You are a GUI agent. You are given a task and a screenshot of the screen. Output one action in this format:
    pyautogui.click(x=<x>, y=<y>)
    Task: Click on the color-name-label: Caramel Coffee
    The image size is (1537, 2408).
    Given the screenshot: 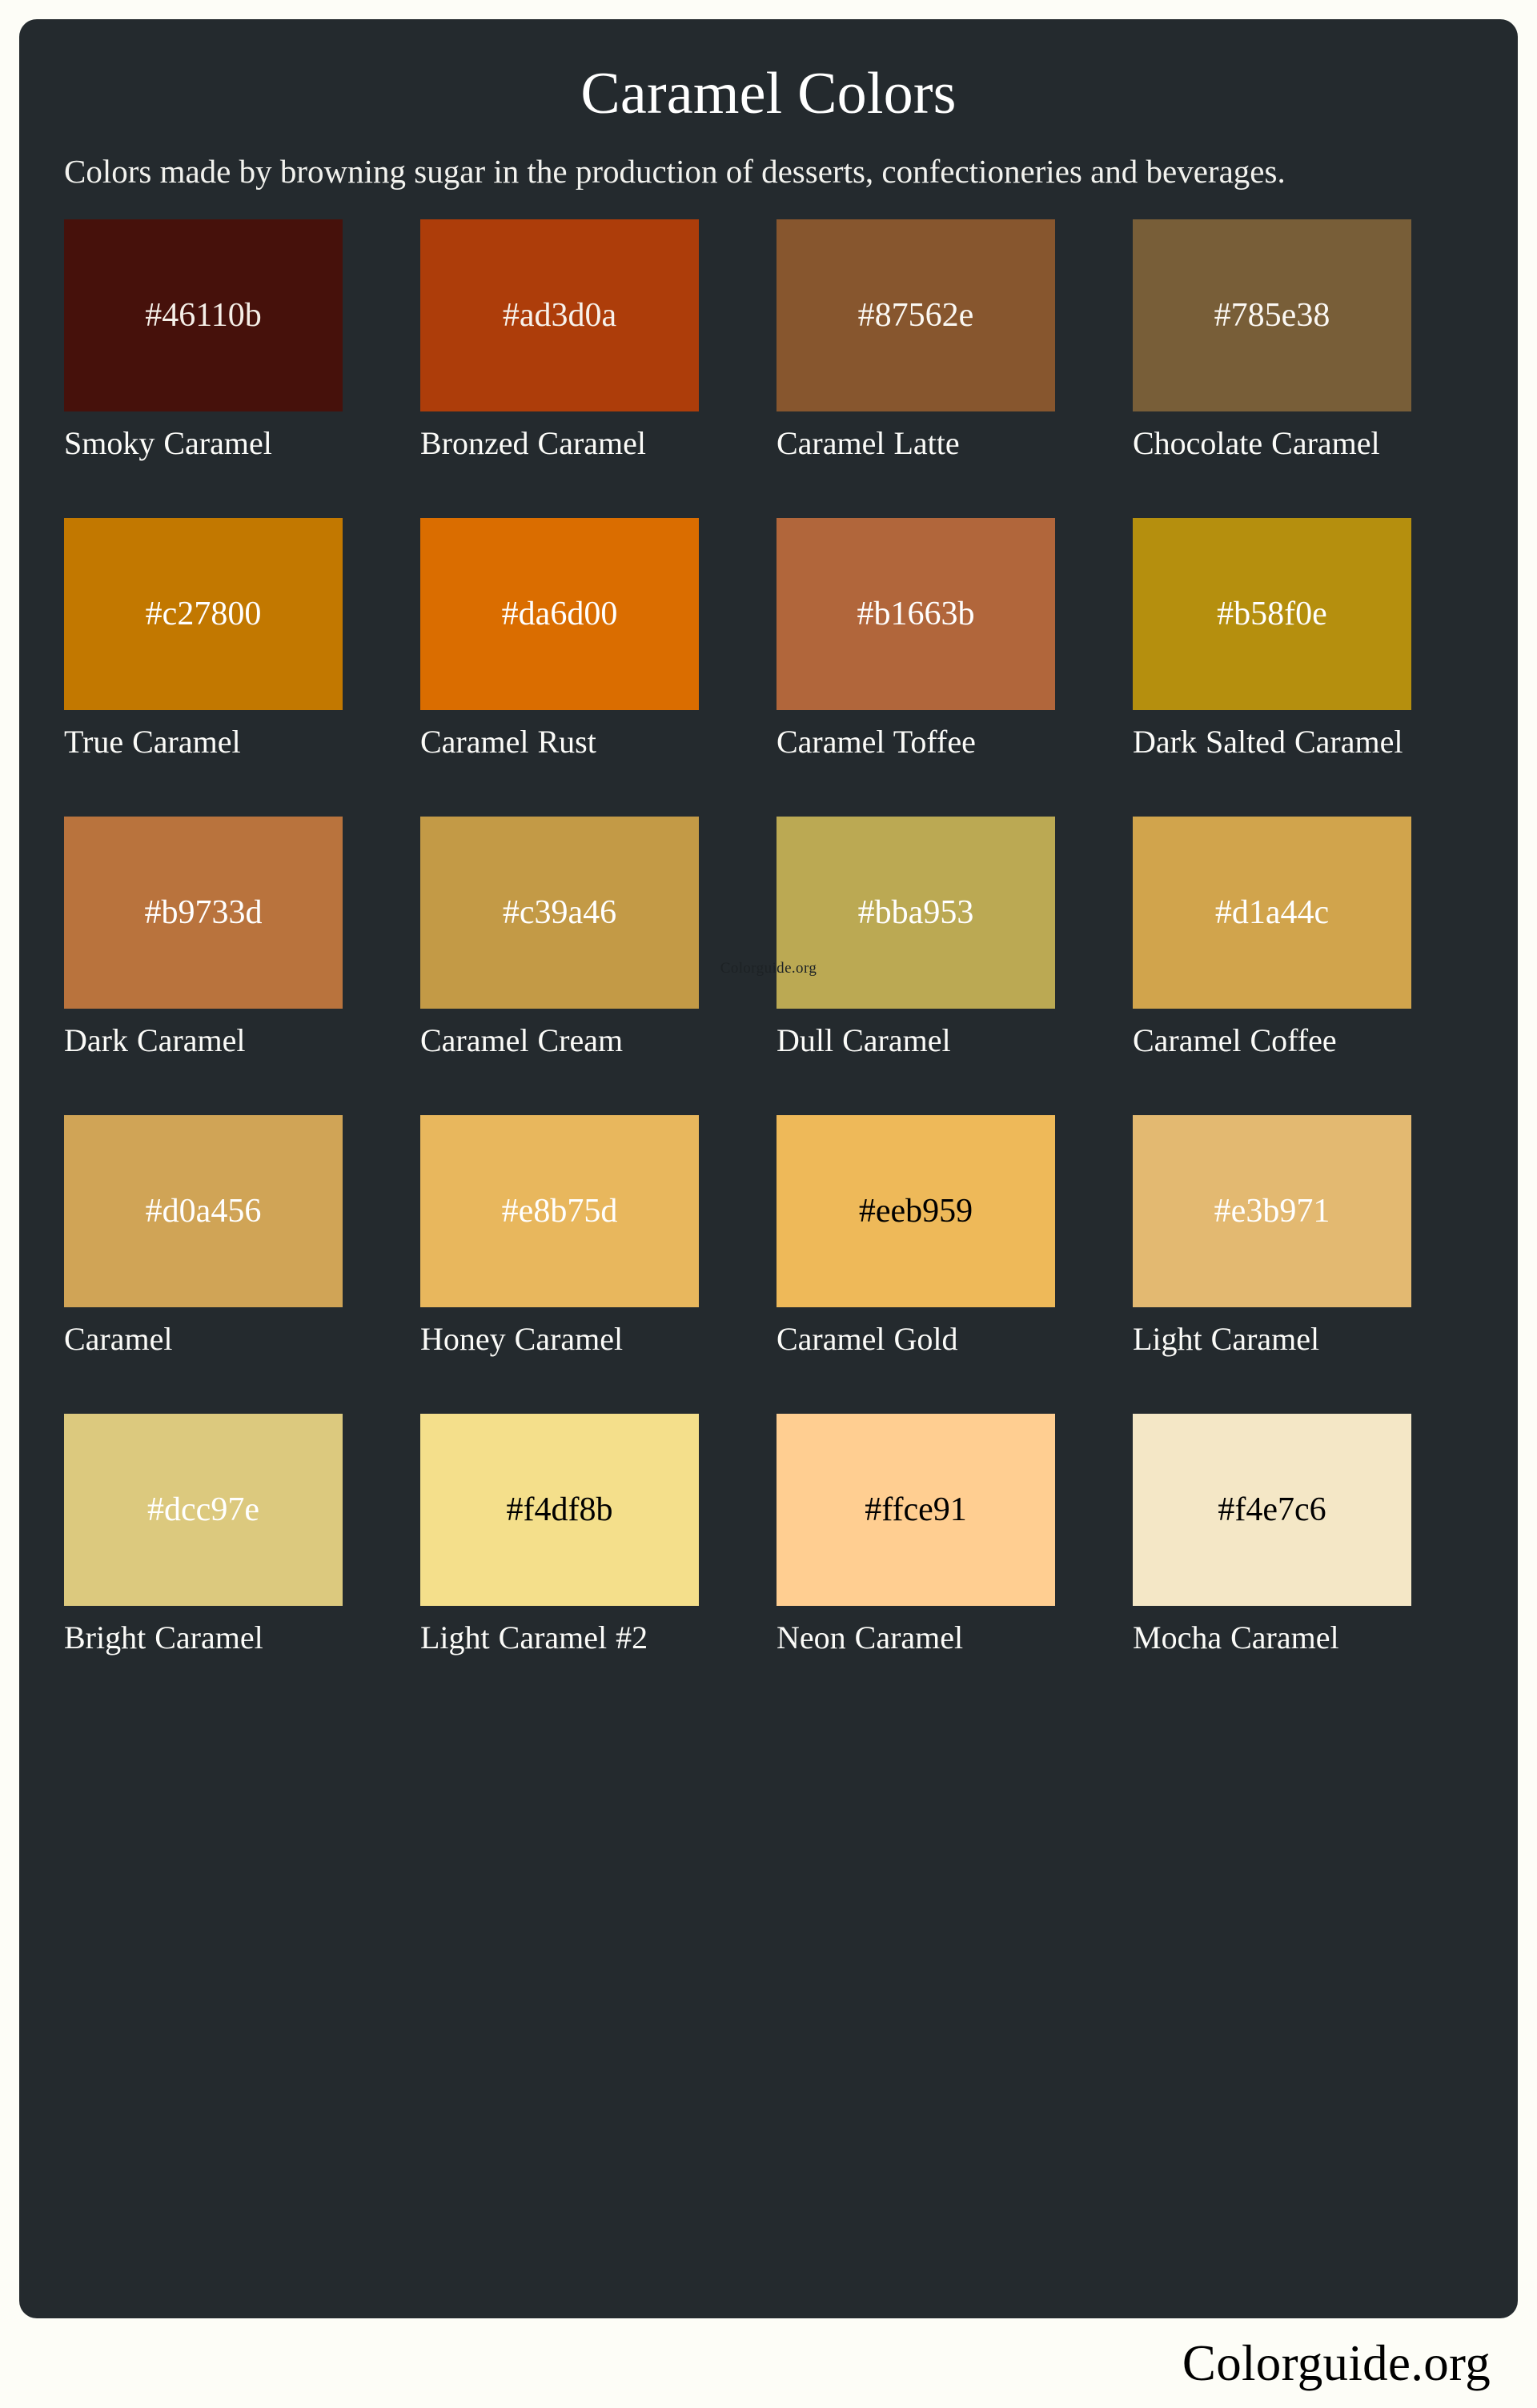 What is the action you would take?
    pyautogui.click(x=1235, y=1040)
    